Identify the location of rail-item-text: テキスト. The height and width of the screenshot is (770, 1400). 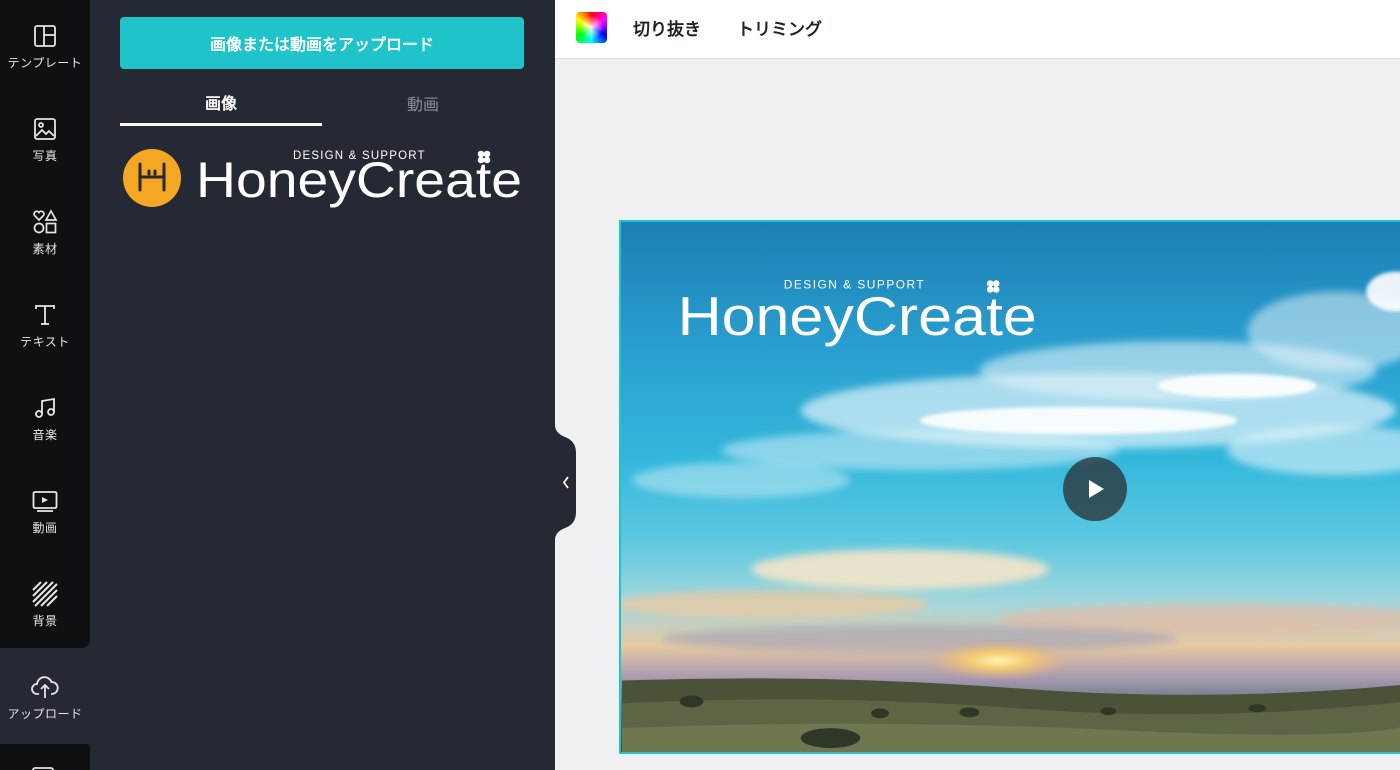
(45, 325).